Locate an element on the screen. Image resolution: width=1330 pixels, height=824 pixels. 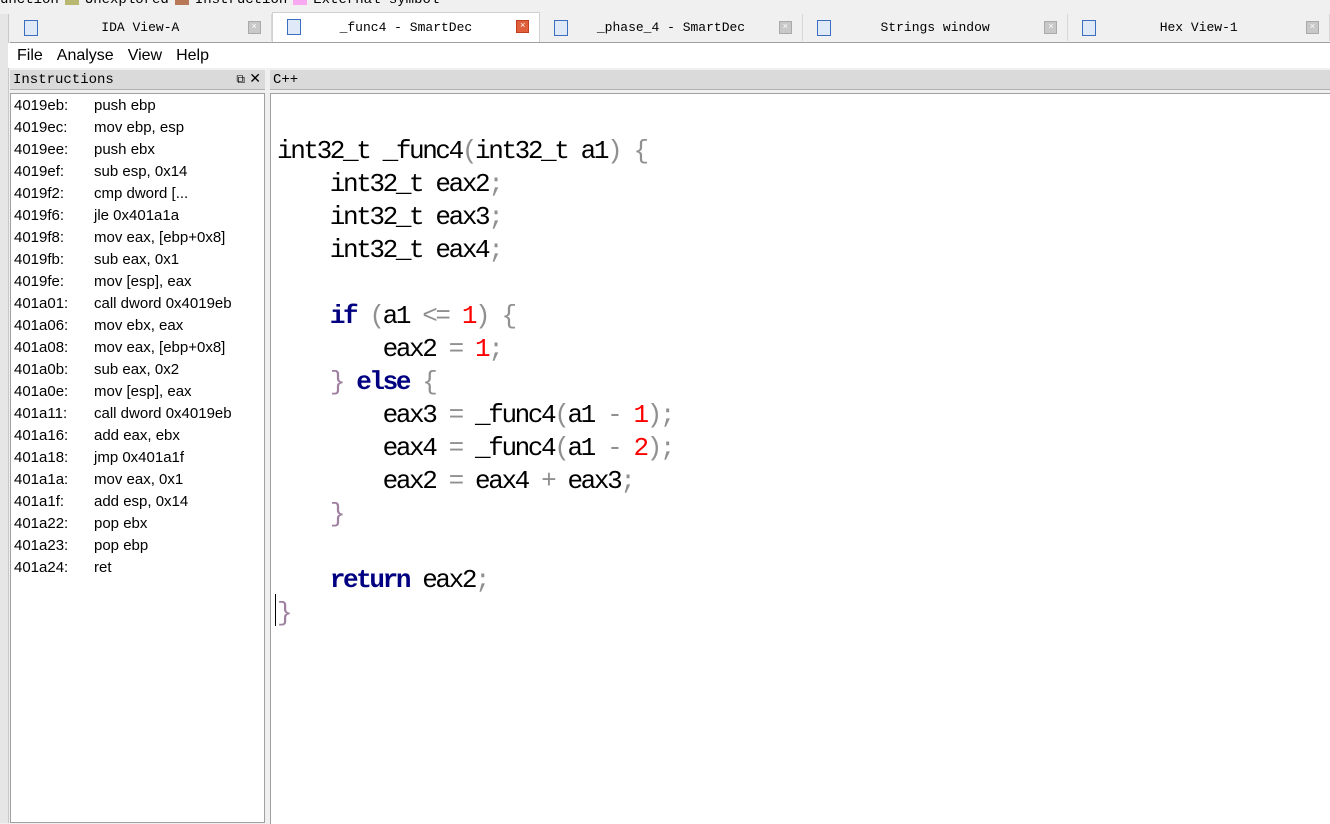
instruction-row: 401a23: pop ebp is located at coordinates (81, 546).